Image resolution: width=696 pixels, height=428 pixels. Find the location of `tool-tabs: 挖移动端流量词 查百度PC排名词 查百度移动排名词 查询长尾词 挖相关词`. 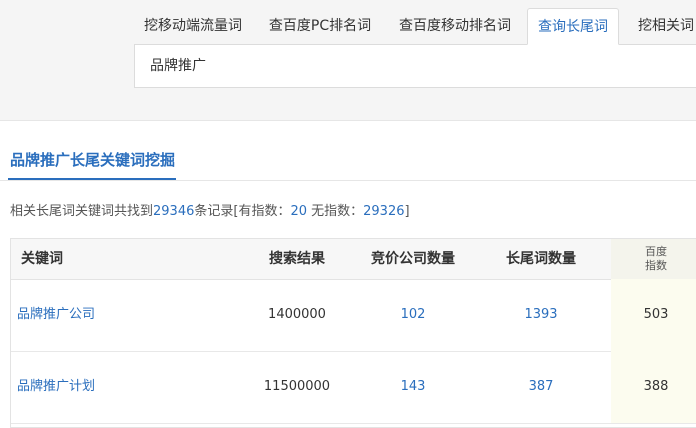

tool-tabs: 挖移动端流量词 查百度PC排名词 查百度移动排名词 查询长尾词 挖相关词 is located at coordinates (415, 26).